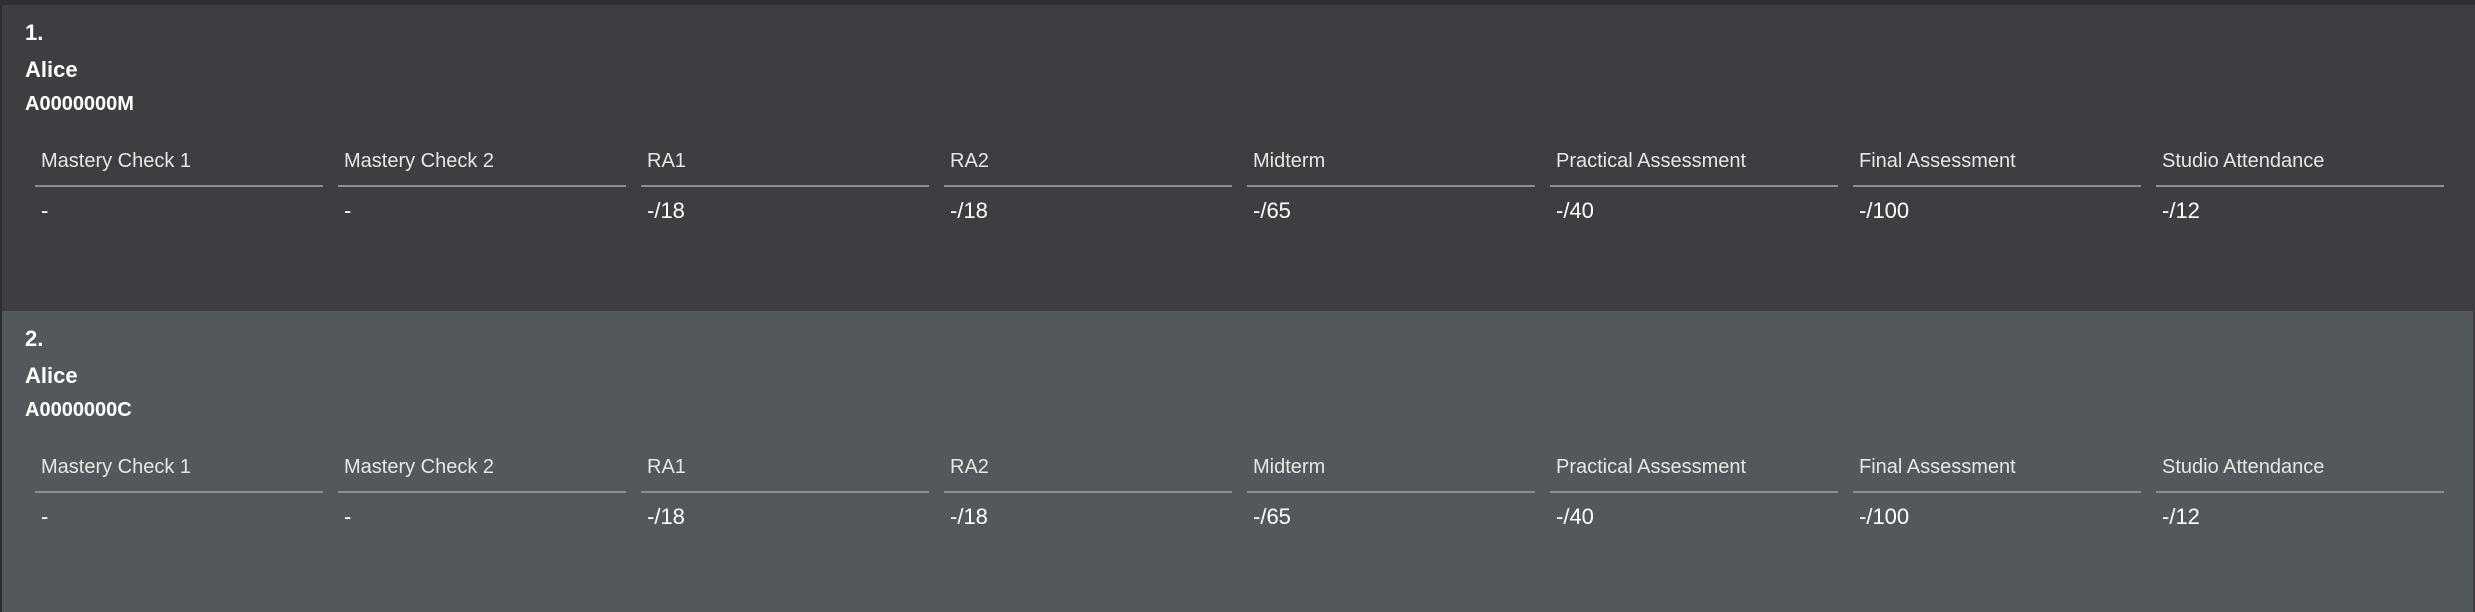 Image resolution: width=2475 pixels, height=612 pixels. Describe the element at coordinates (79, 104) in the screenshot. I see `student-id: A0000000M` at that location.